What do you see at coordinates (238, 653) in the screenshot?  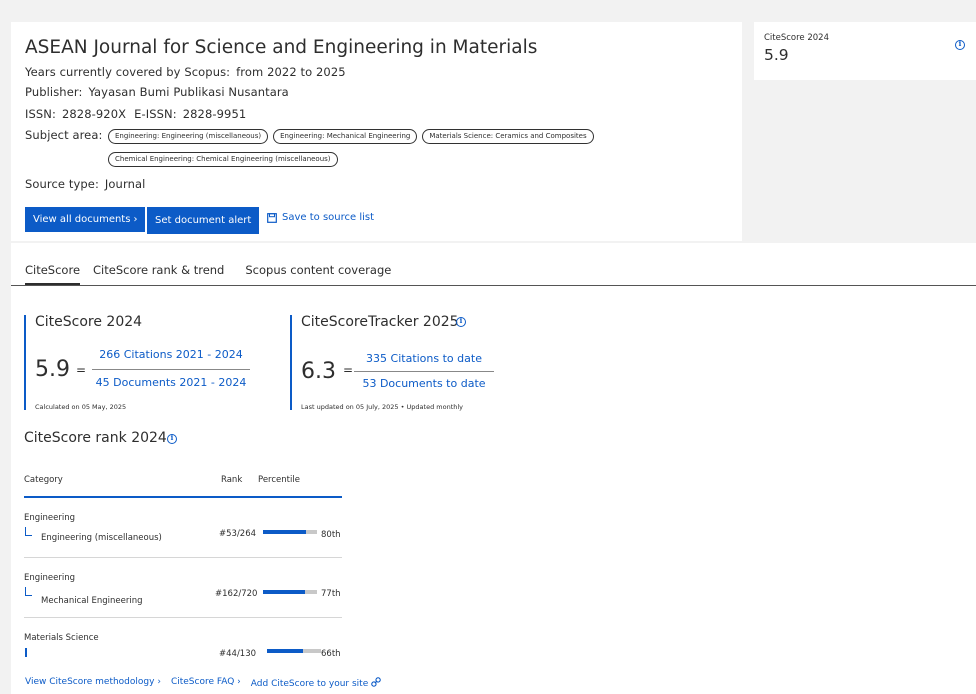 I see `row-rank: #44/130` at bounding box center [238, 653].